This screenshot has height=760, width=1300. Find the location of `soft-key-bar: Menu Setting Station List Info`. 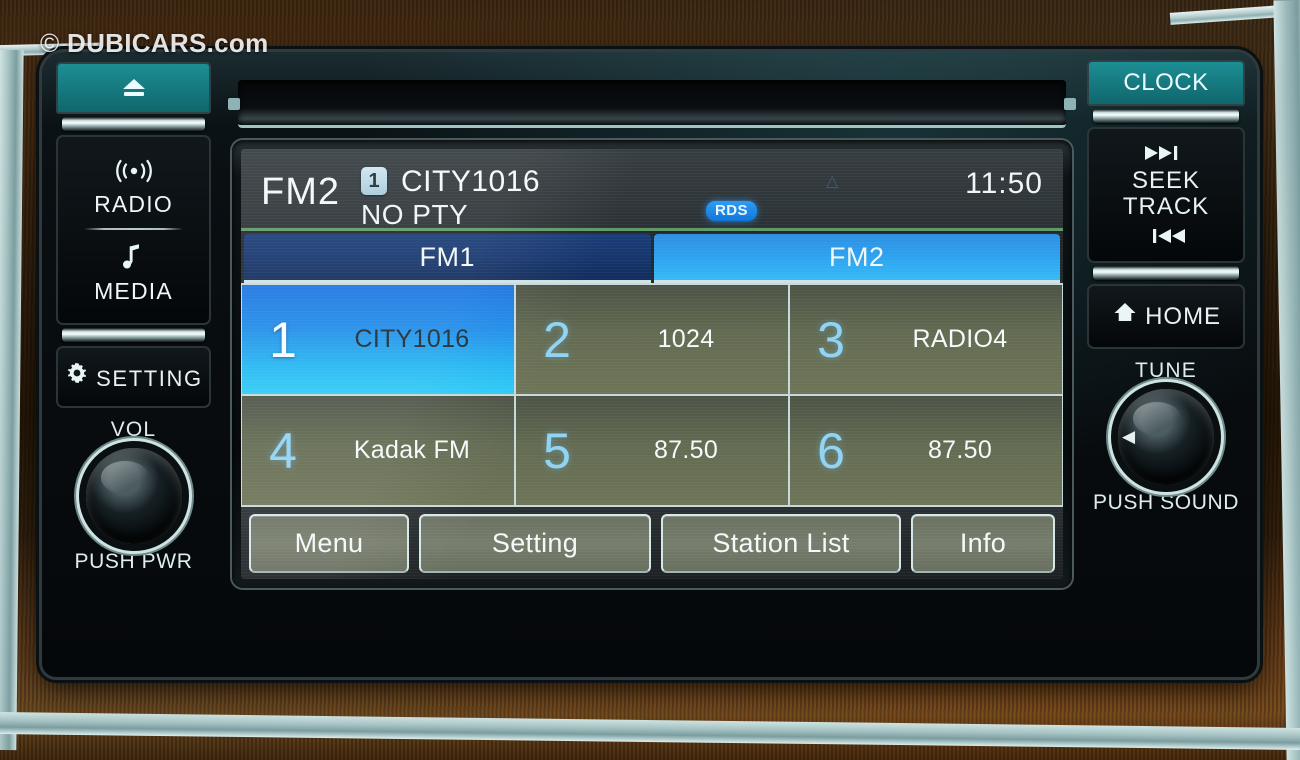

soft-key-bar: Menu Setting Station List Info is located at coordinates (652, 543).